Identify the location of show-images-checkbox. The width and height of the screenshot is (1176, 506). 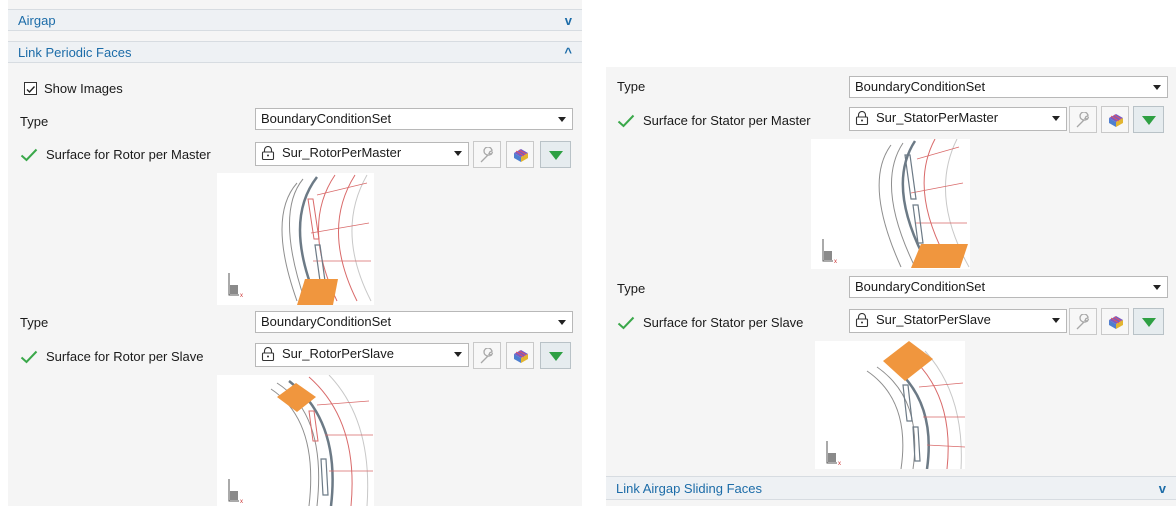
(30, 88).